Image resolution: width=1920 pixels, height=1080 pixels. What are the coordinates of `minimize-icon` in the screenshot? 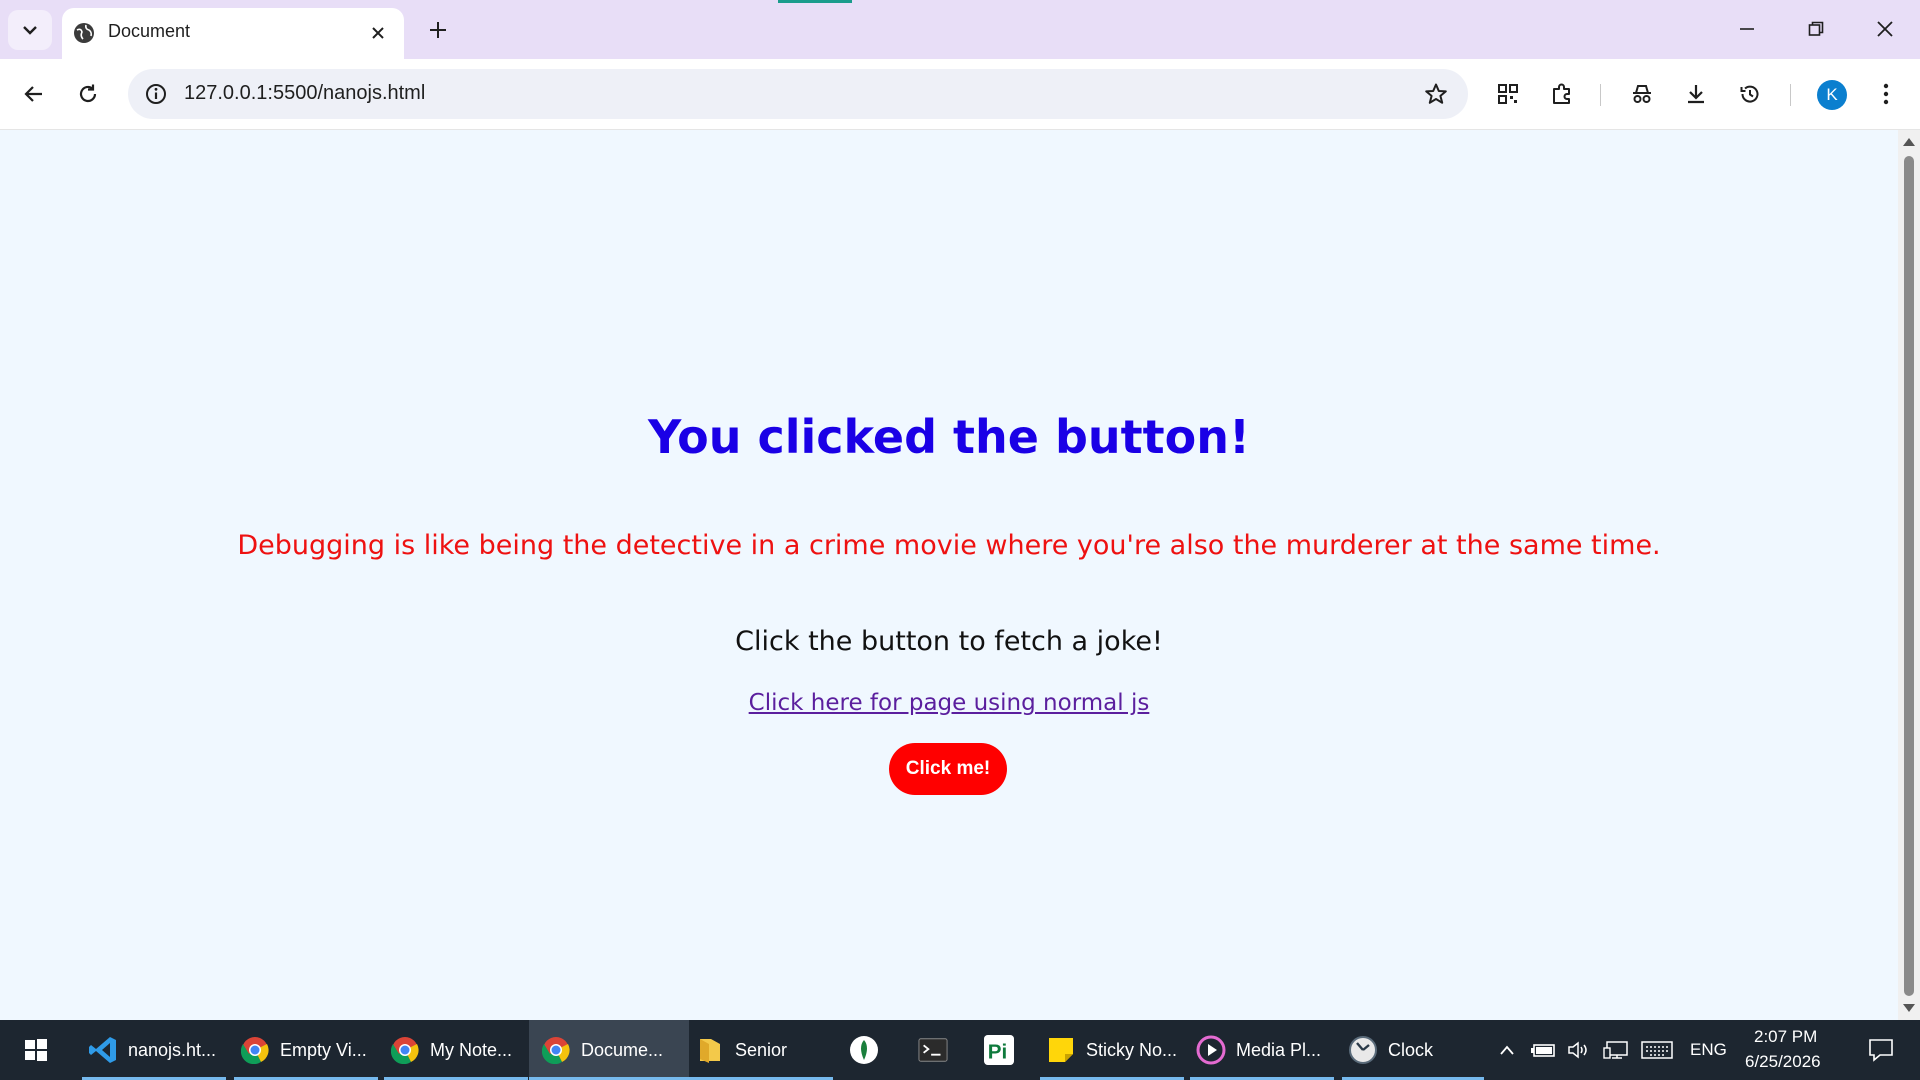 It's located at (1747, 29).